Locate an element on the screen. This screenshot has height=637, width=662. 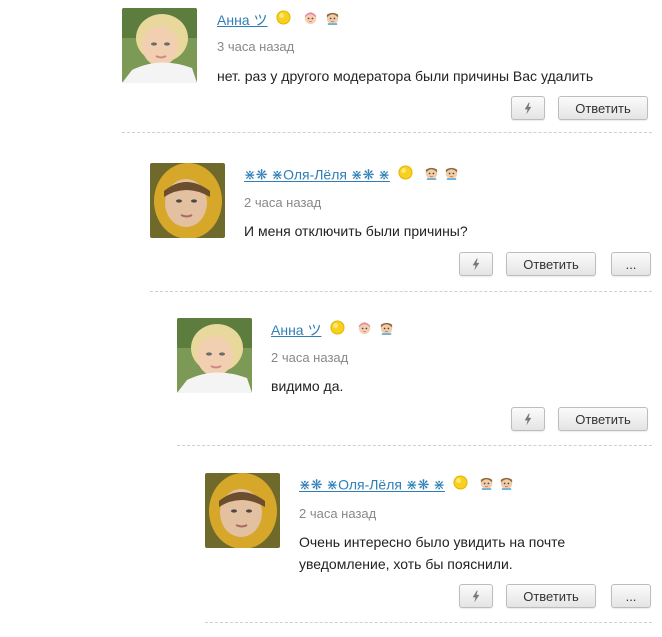
comment-text: И меня отключить были причины? is located at coordinates (356, 231).